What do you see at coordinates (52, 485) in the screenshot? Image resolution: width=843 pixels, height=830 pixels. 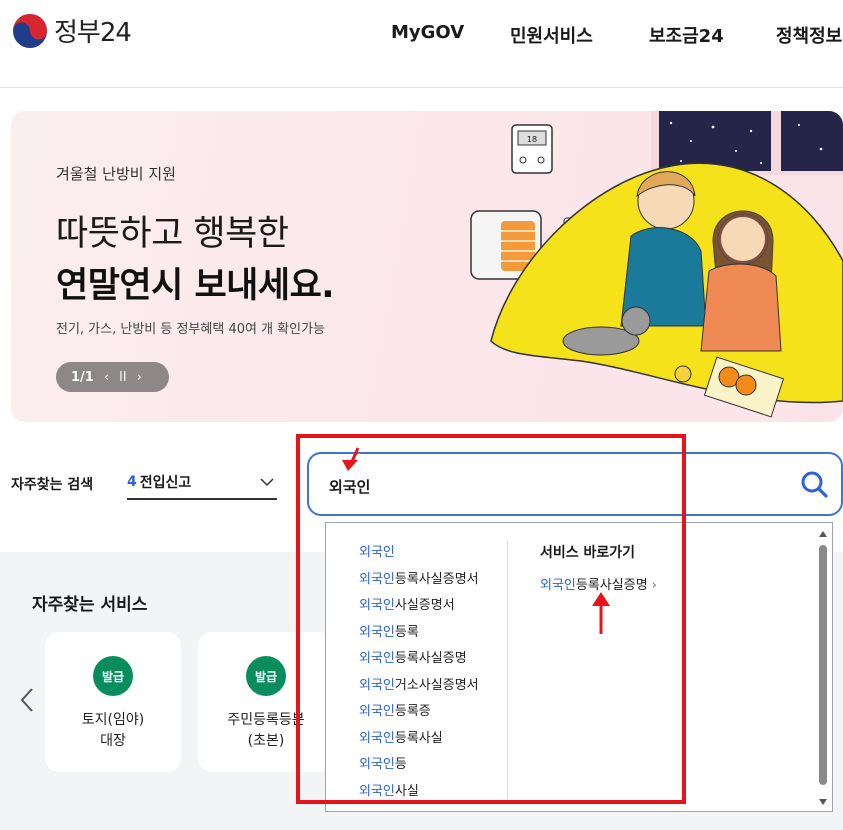 I see `faq-search-label: 자주찾는 검색` at bounding box center [52, 485].